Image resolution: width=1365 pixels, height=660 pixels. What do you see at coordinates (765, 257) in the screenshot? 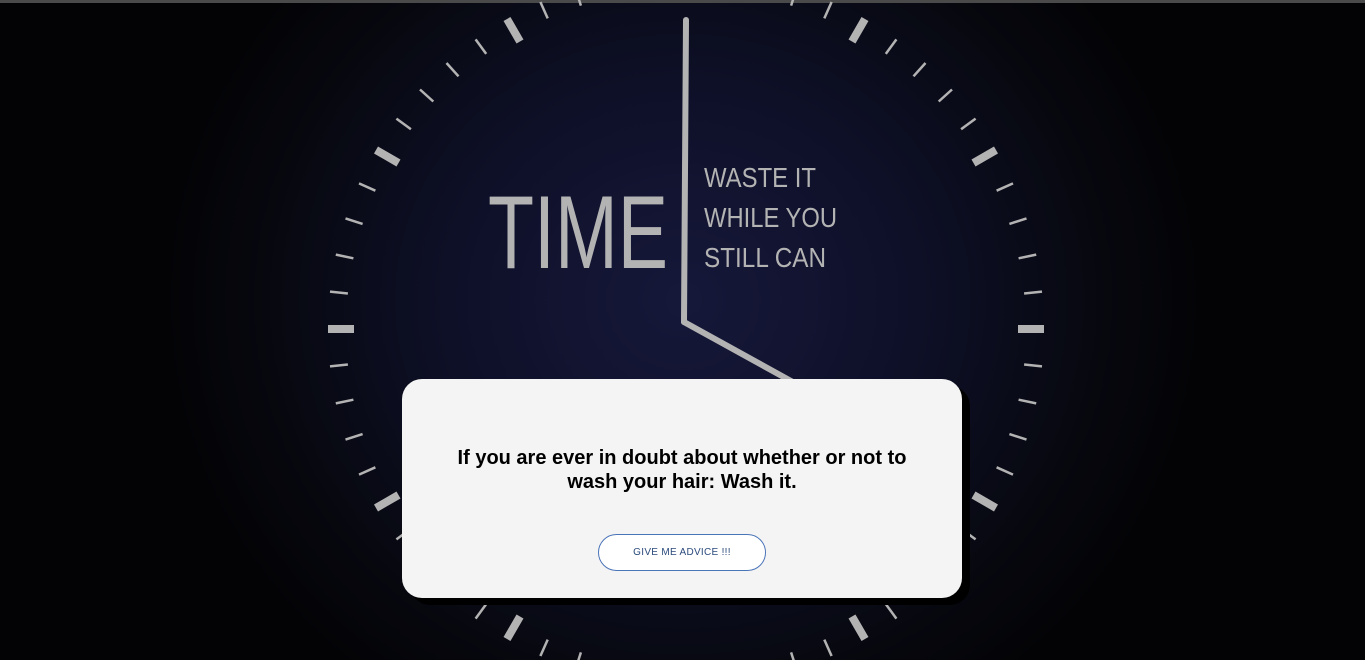
I see `background-tagline-line-3: STILL CAN` at bounding box center [765, 257].